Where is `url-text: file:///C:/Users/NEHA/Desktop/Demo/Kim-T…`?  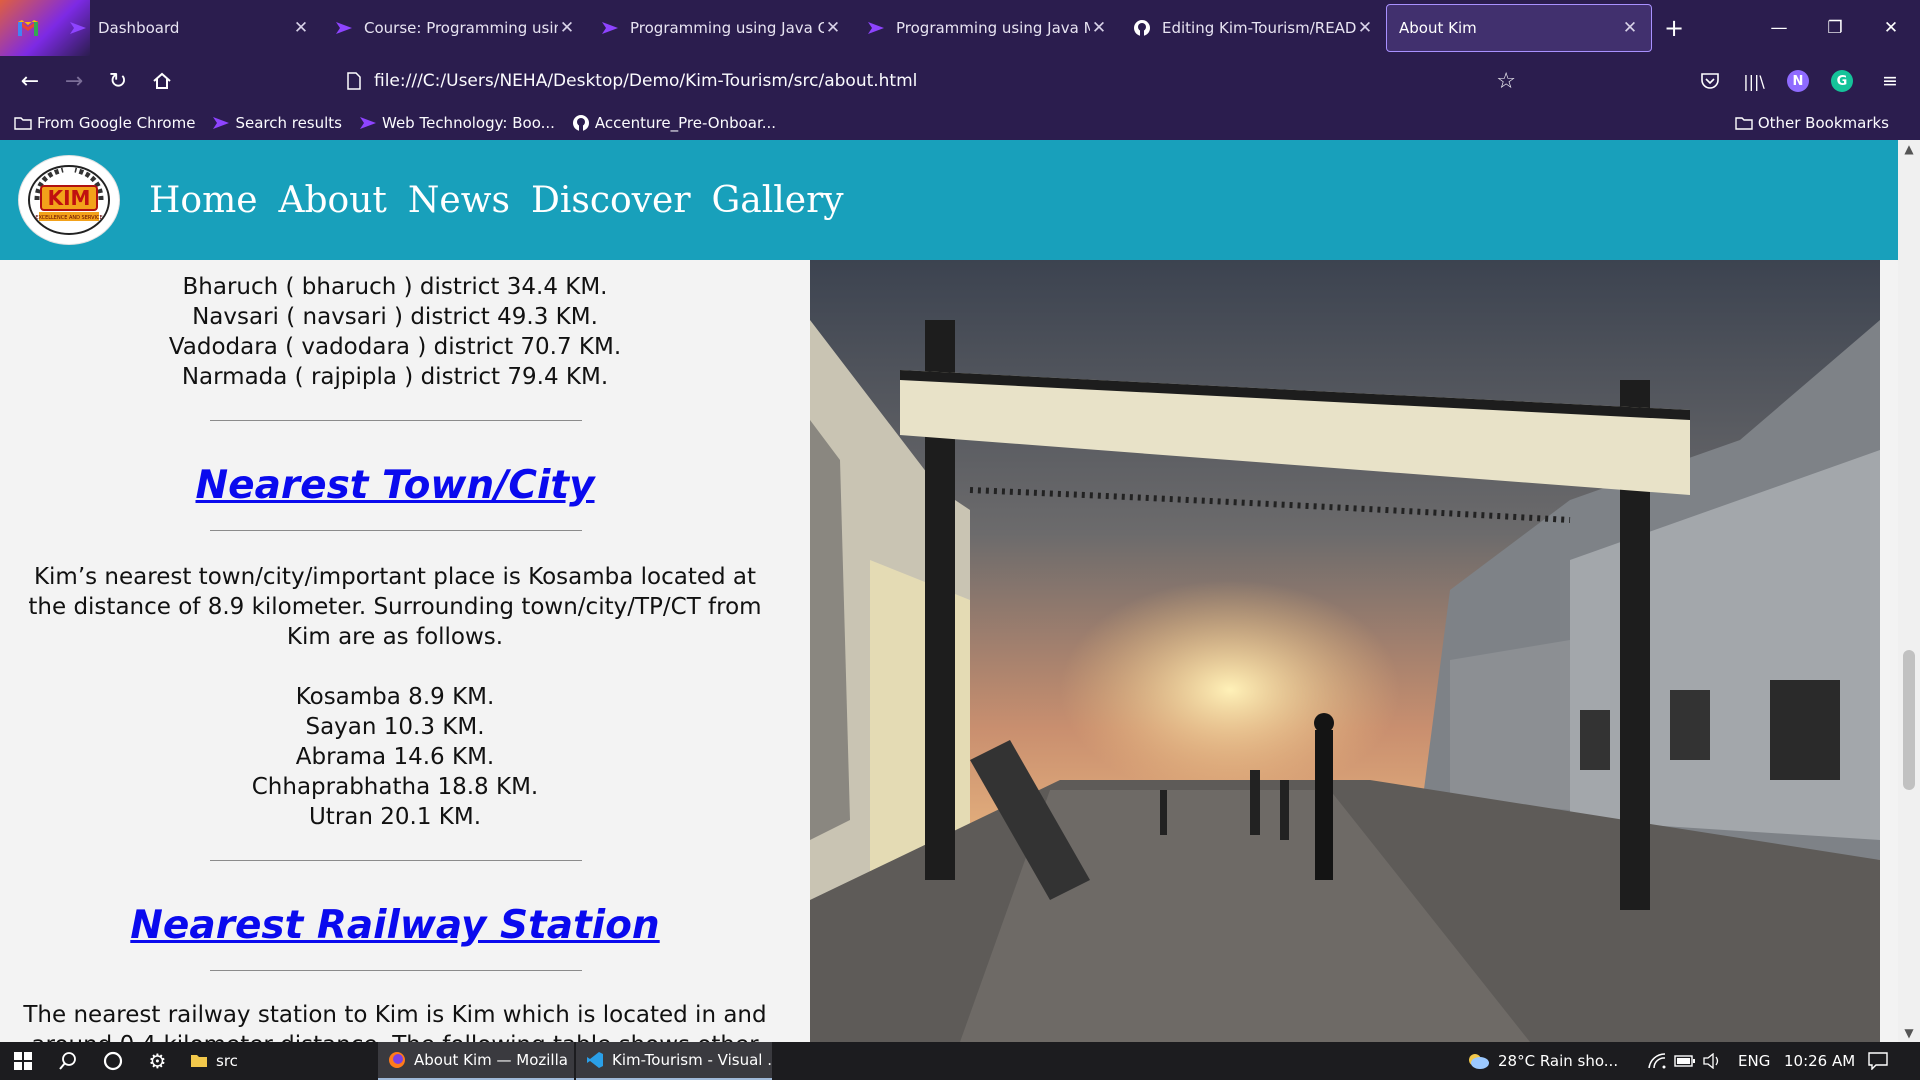 url-text: file:///C:/Users/NEHA/Desktop/Demo/Kim-T… is located at coordinates (645, 81).